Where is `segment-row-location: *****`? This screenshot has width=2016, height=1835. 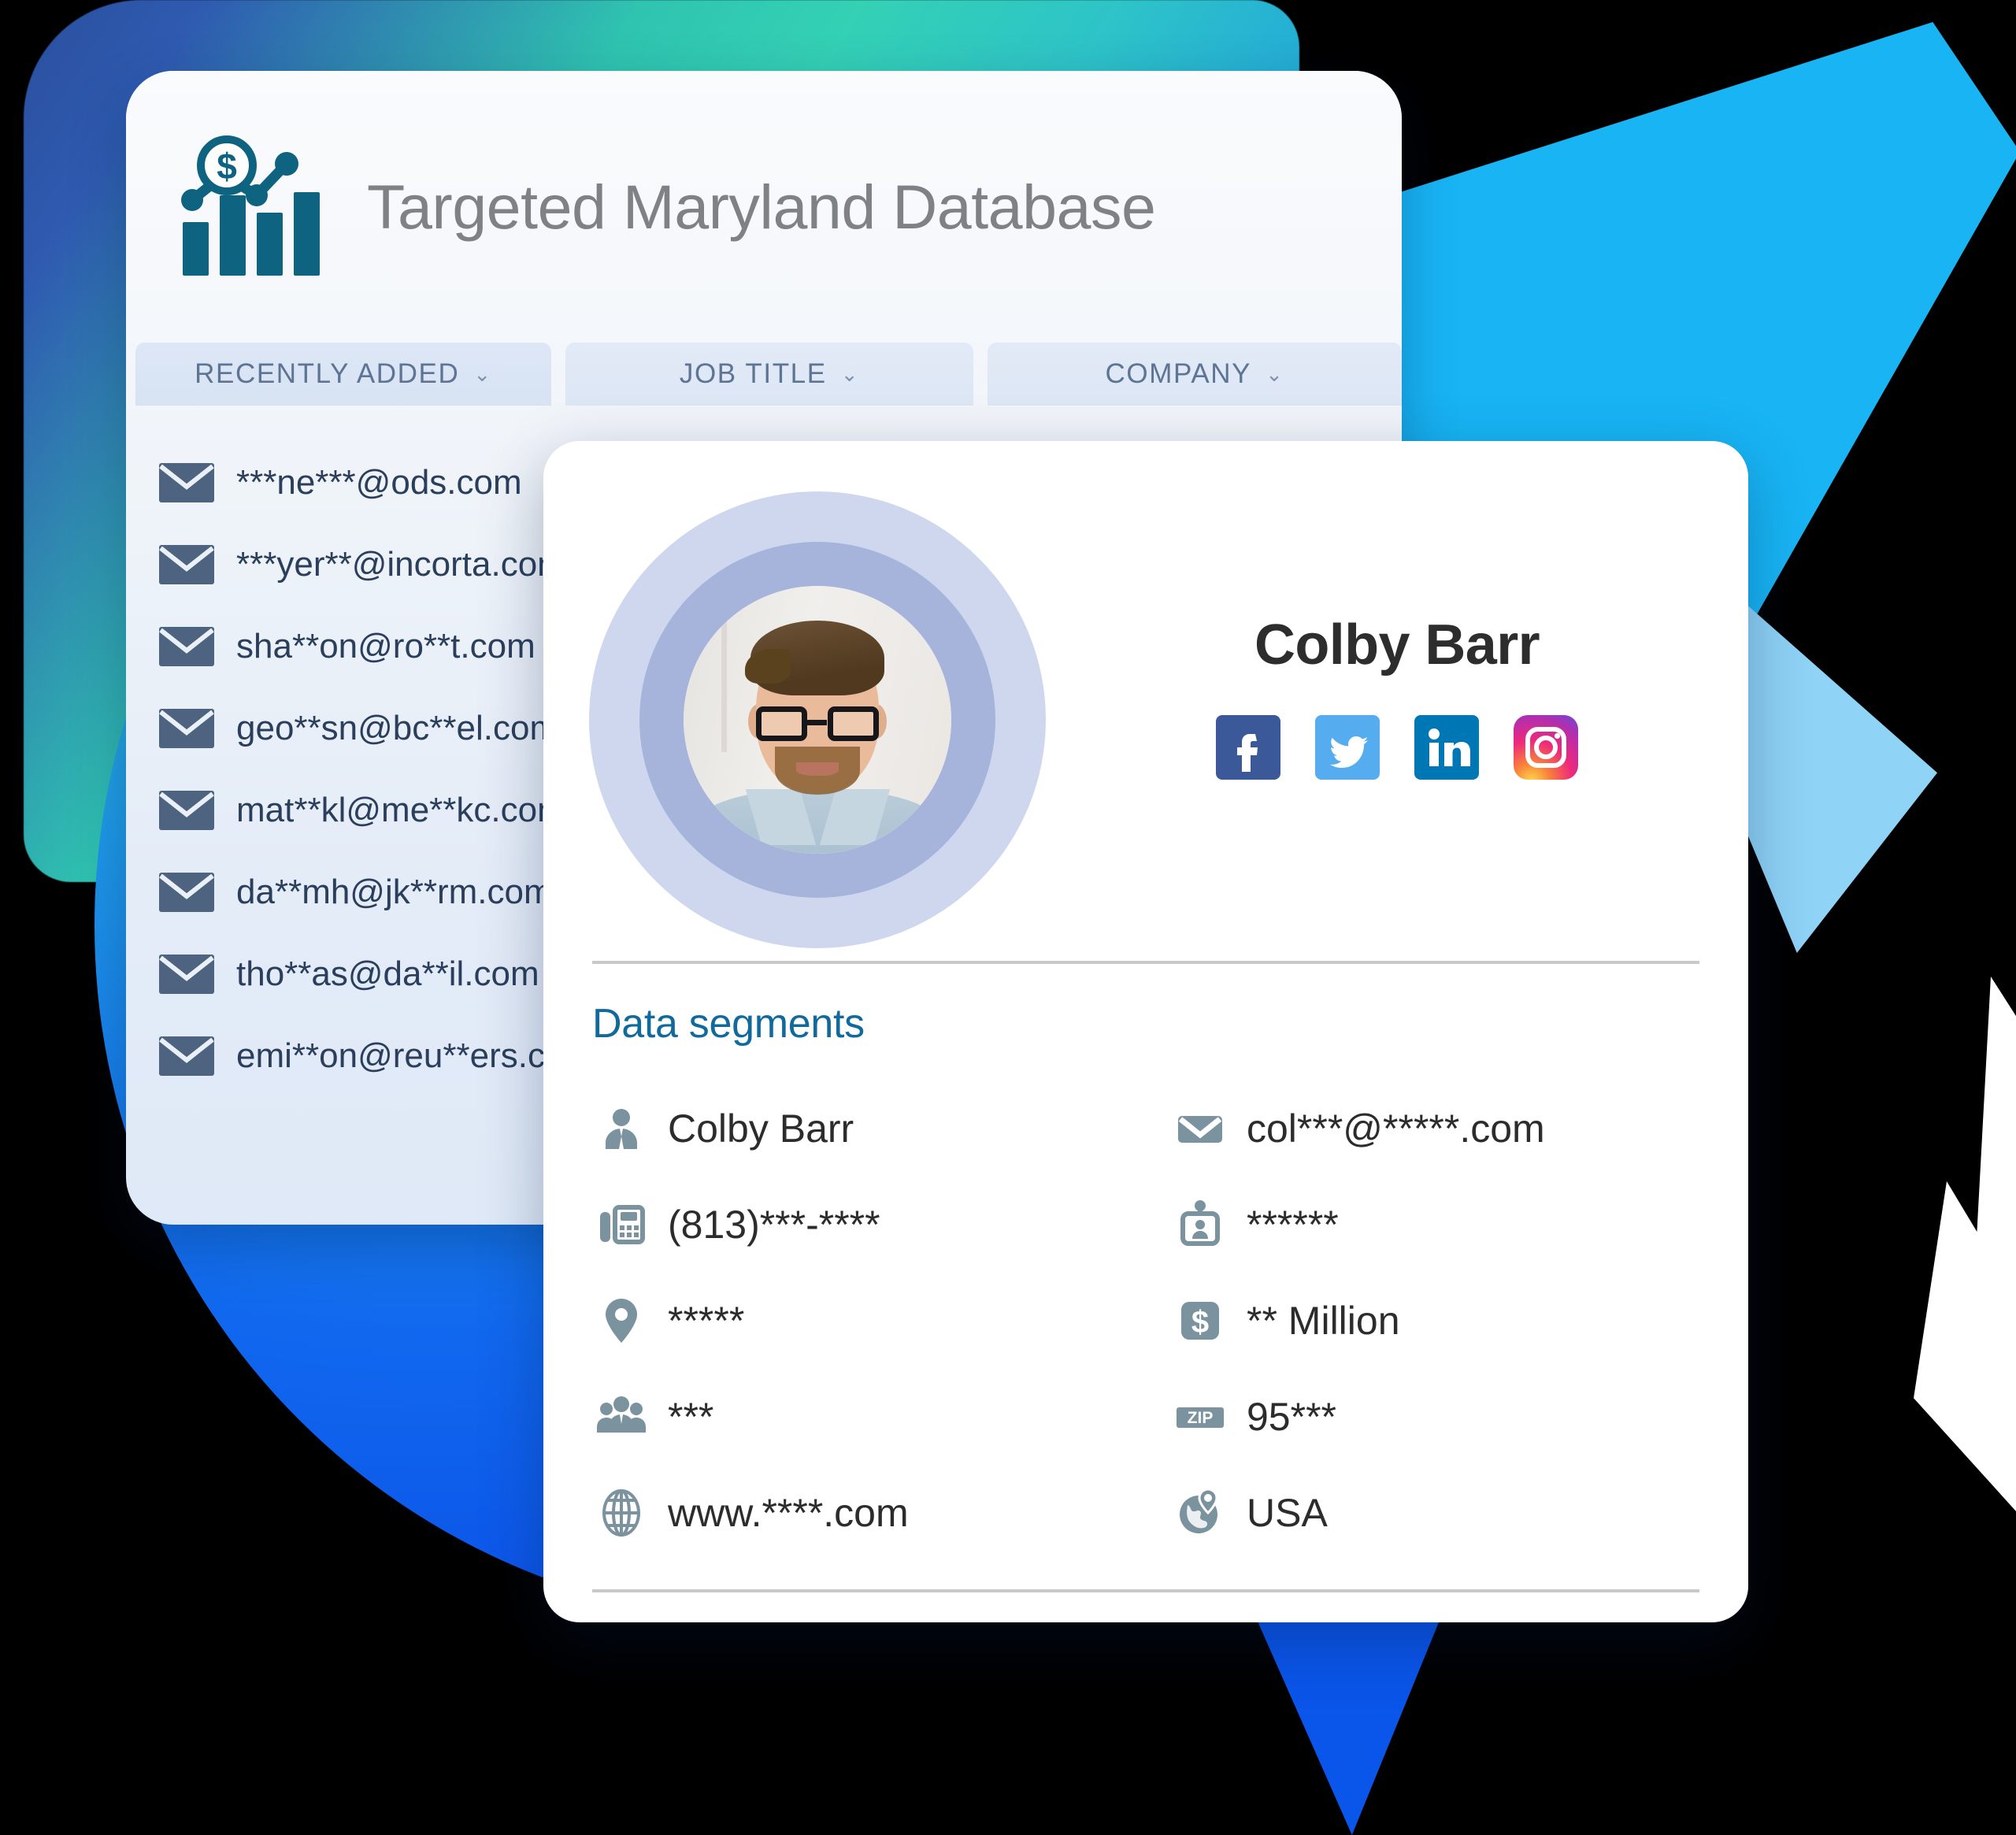 segment-row-location: ***** is located at coordinates (881, 1321).